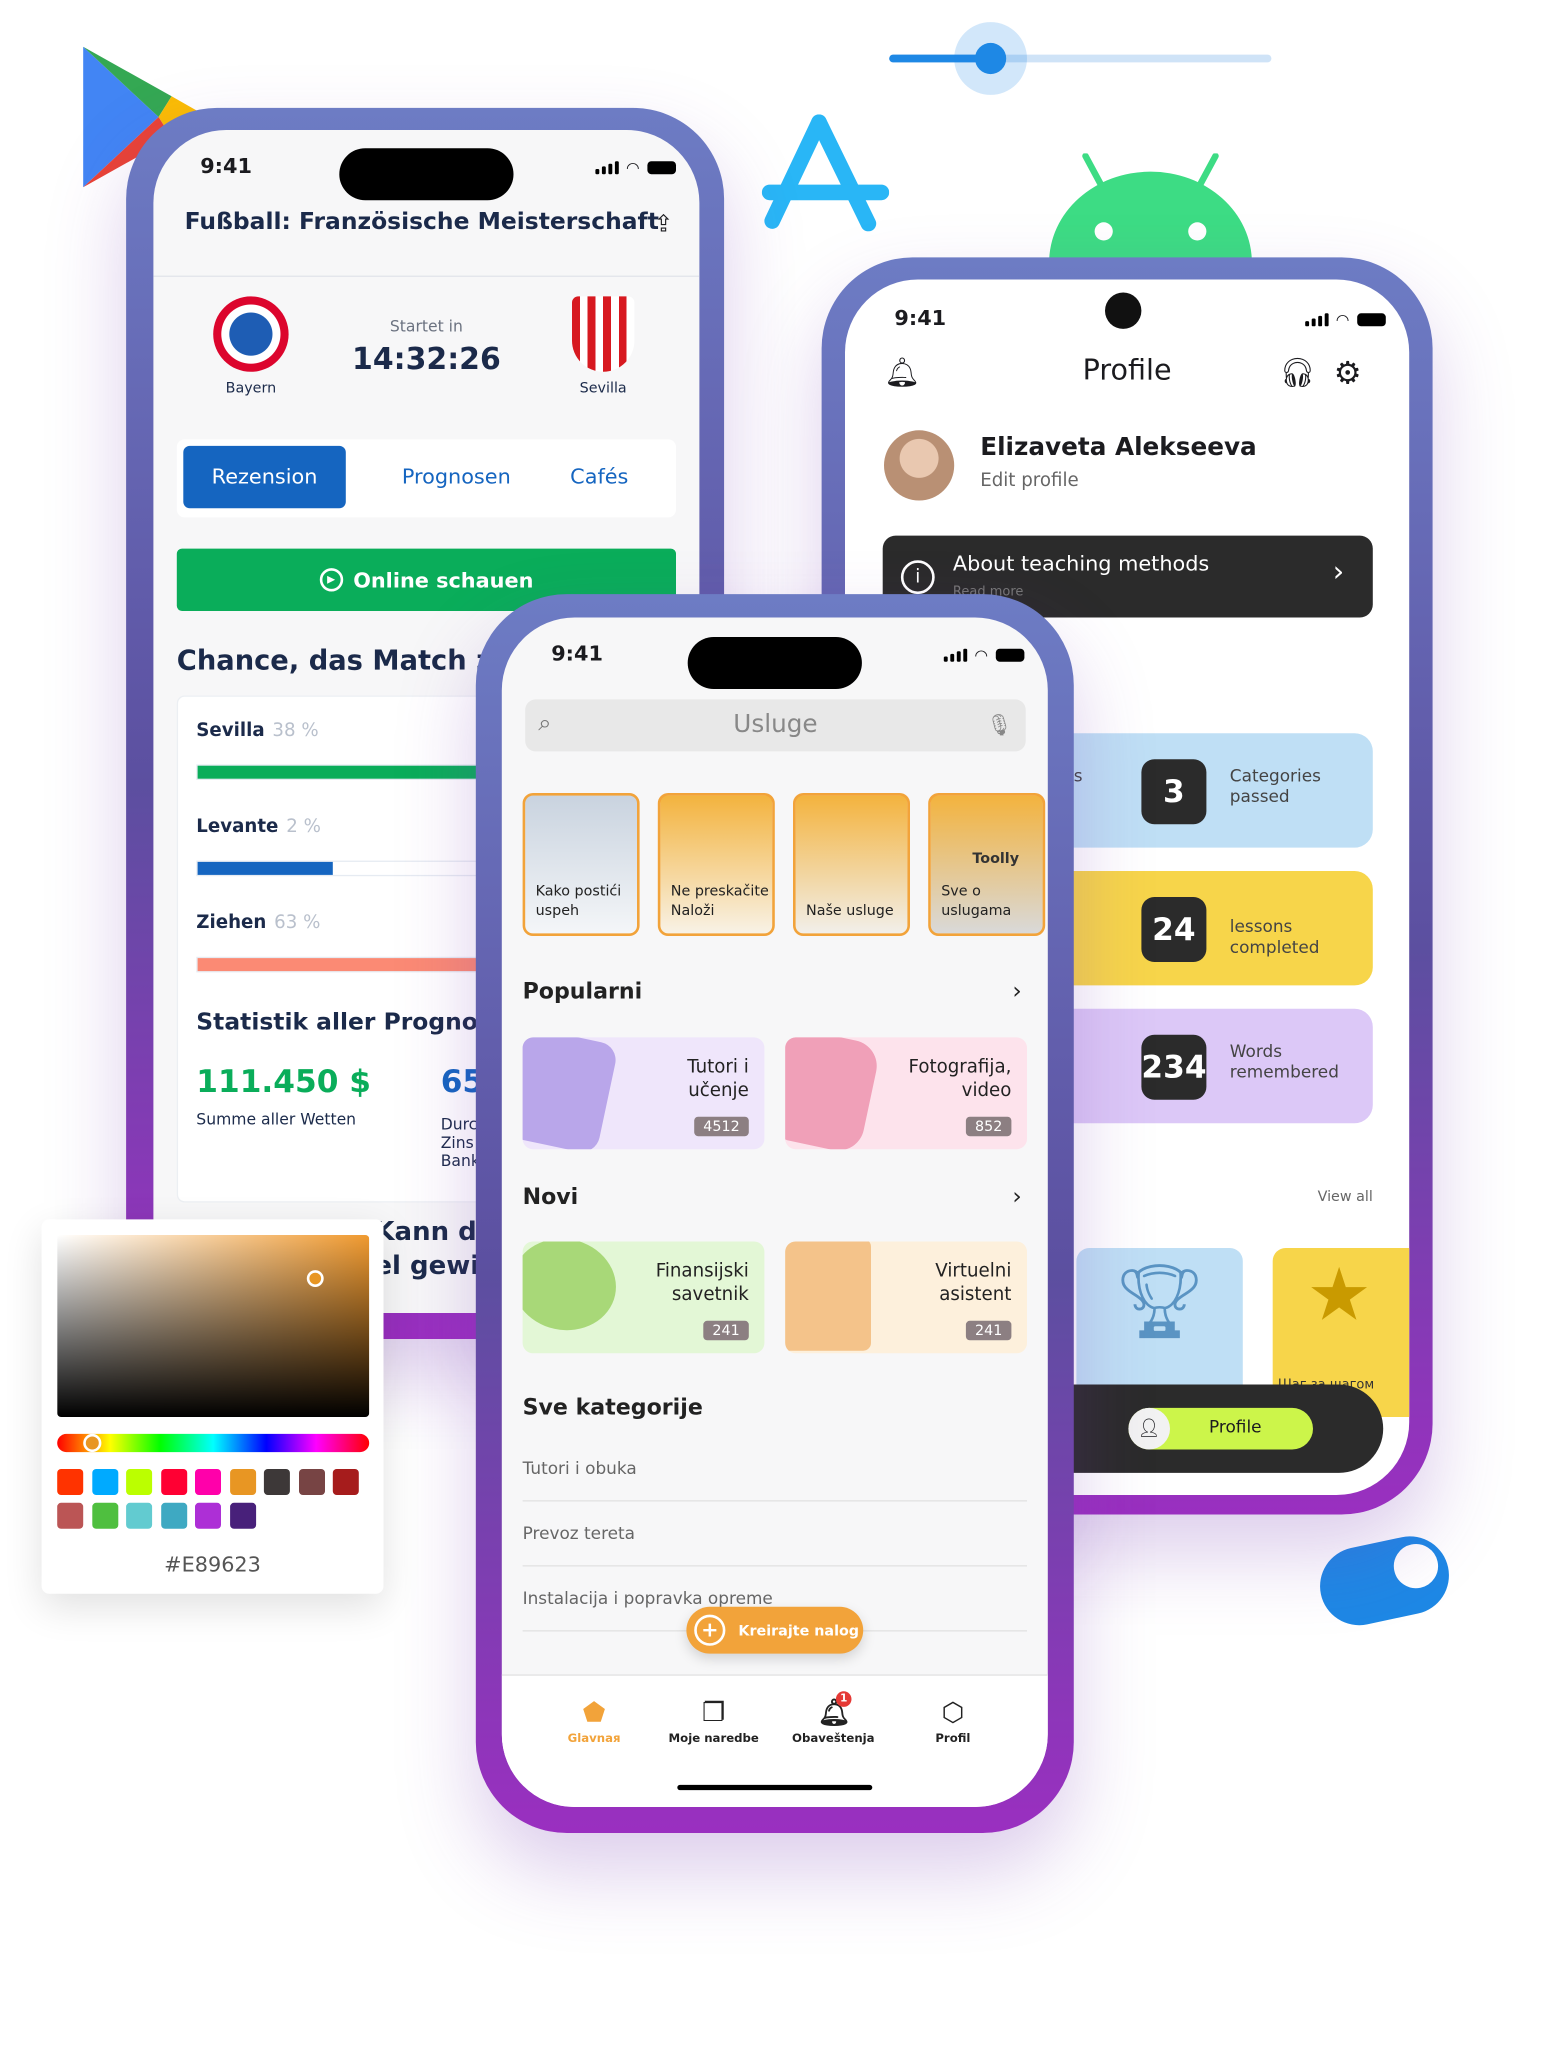 The height and width of the screenshot is (2057, 1560). Describe the element at coordinates (1206, 1066) in the screenshot. I see `stat-words: 234 Words remembered` at that location.